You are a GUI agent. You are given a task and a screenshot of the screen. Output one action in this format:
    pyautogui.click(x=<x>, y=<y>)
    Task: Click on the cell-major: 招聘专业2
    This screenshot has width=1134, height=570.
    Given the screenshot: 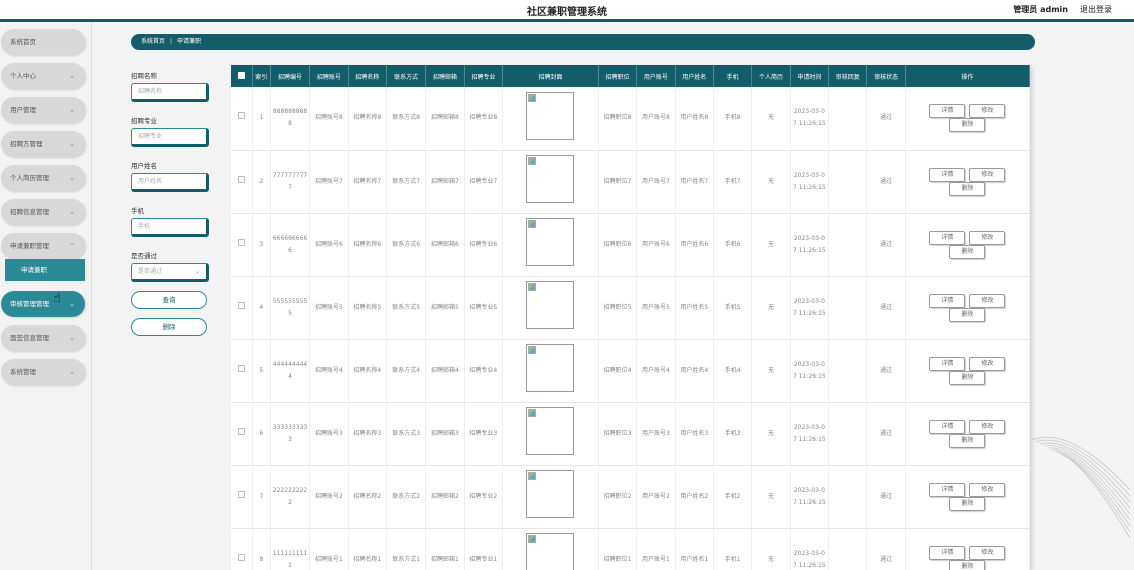 What is the action you would take?
    pyautogui.click(x=484, y=497)
    